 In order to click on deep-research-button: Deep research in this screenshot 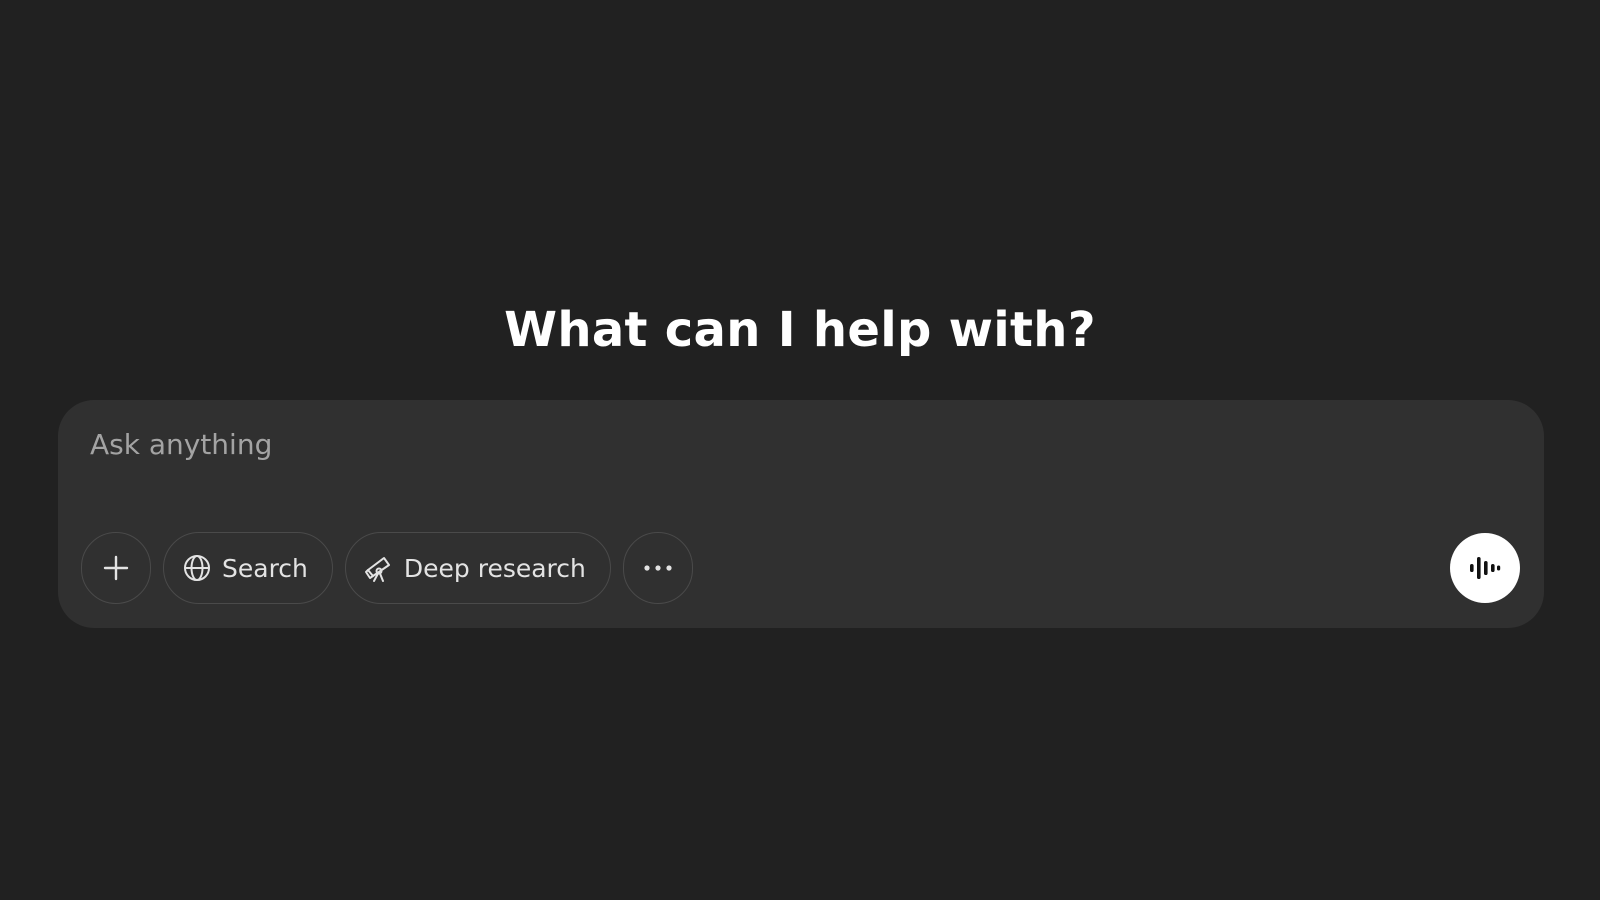, I will do `click(477, 568)`.